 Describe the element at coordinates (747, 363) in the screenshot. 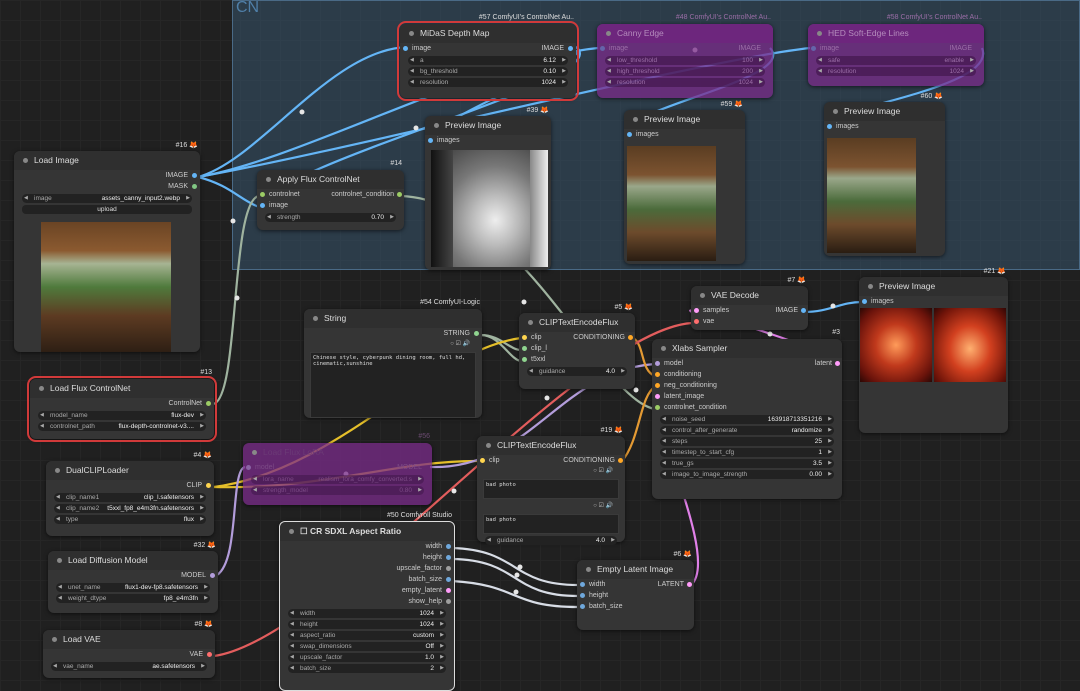

I see `input-model: model latent` at that location.